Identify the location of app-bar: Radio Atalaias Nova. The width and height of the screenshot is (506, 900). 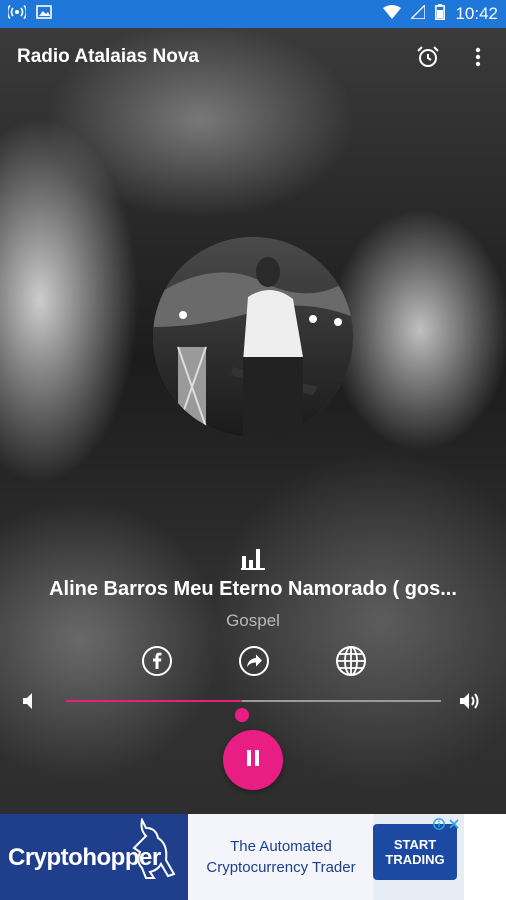
(253, 57).